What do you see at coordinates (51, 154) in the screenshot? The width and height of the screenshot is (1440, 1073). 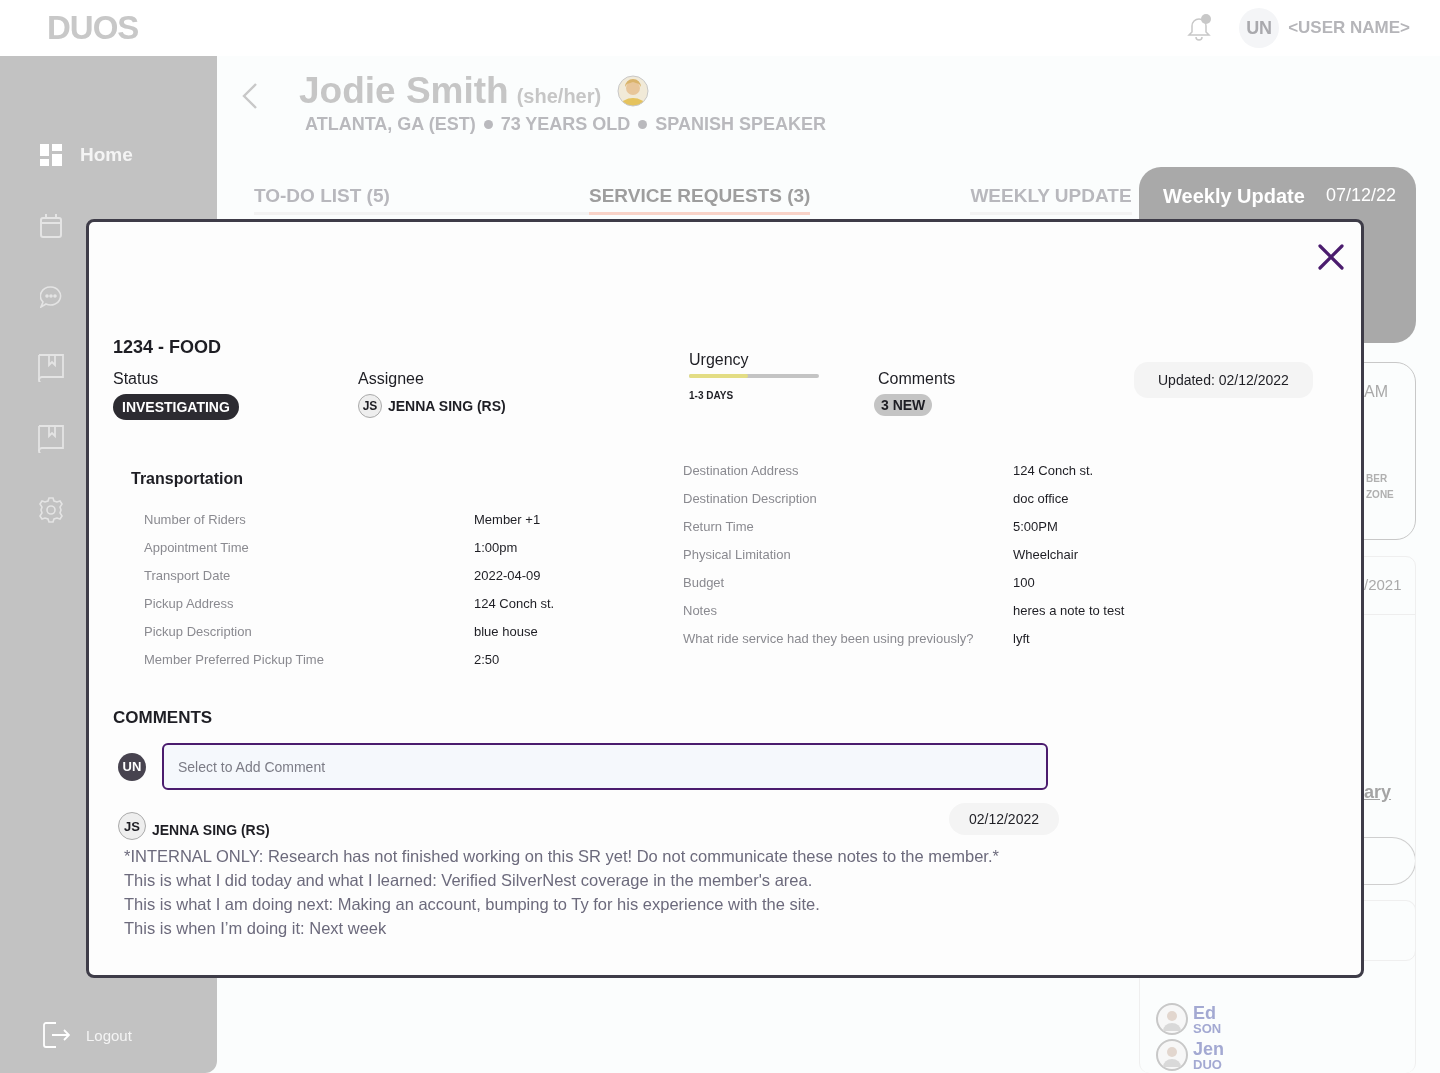 I see `dashboard-icon` at bounding box center [51, 154].